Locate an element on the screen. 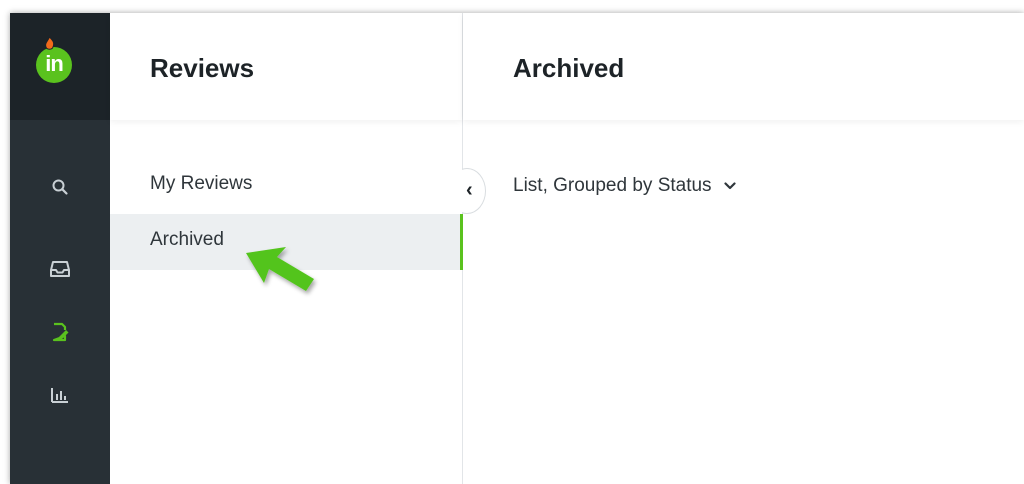 This screenshot has height=484, width=1024. flame-icon is located at coordinates (50, 43).